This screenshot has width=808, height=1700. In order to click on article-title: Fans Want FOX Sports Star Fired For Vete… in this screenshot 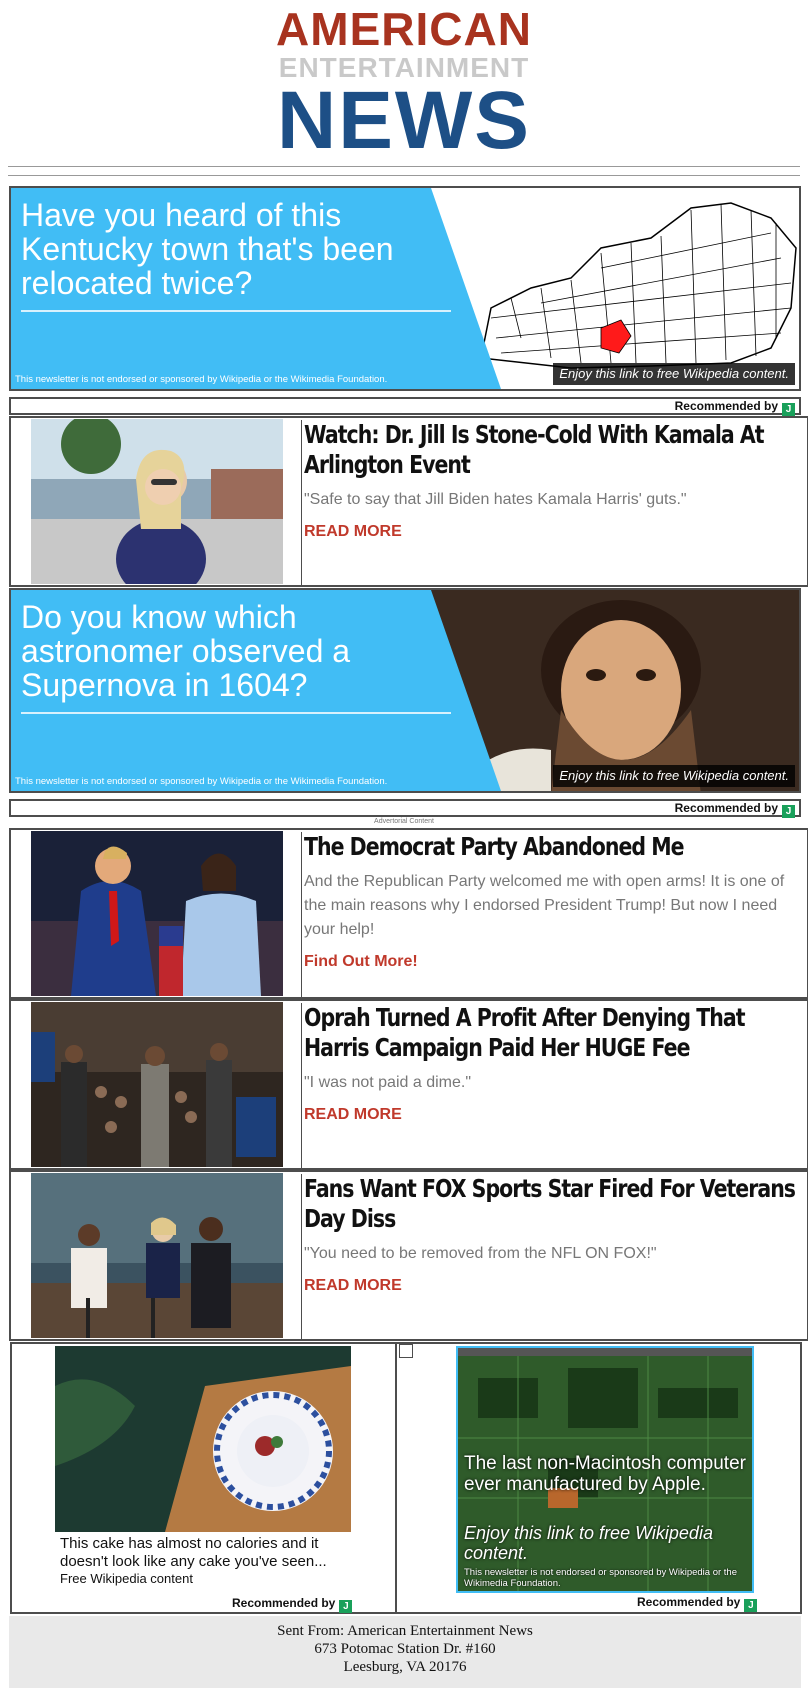, I will do `click(553, 1204)`.